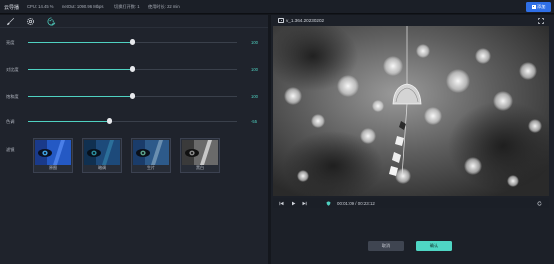 This screenshot has height=264, width=554. I want to click on filter-dark-name: 暗调, so click(102, 167).